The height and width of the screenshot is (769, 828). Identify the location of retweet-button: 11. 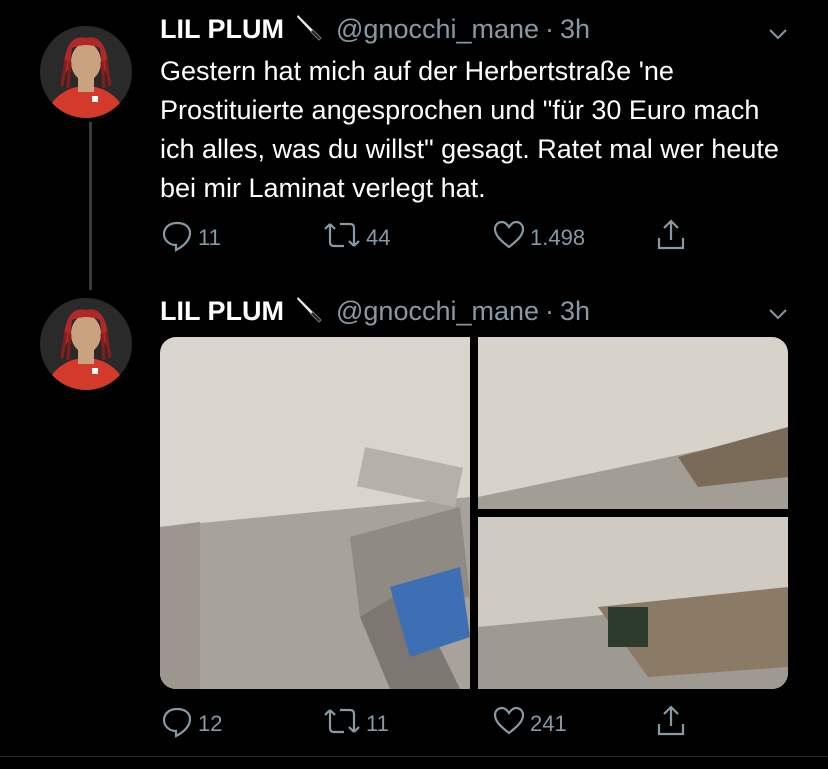
(355, 724).